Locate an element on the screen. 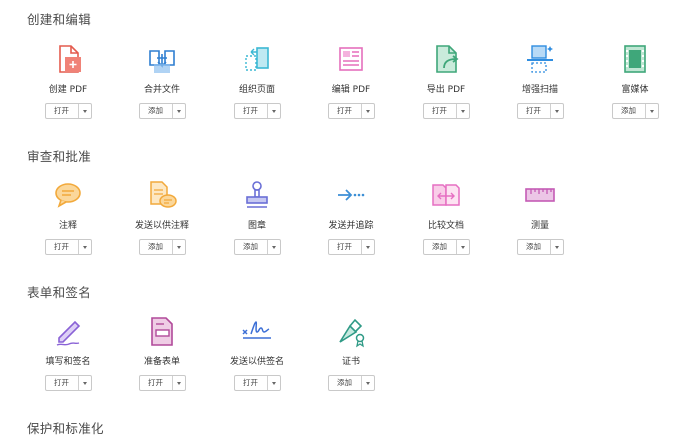  organize-pages-icon is located at coordinates (257, 59).